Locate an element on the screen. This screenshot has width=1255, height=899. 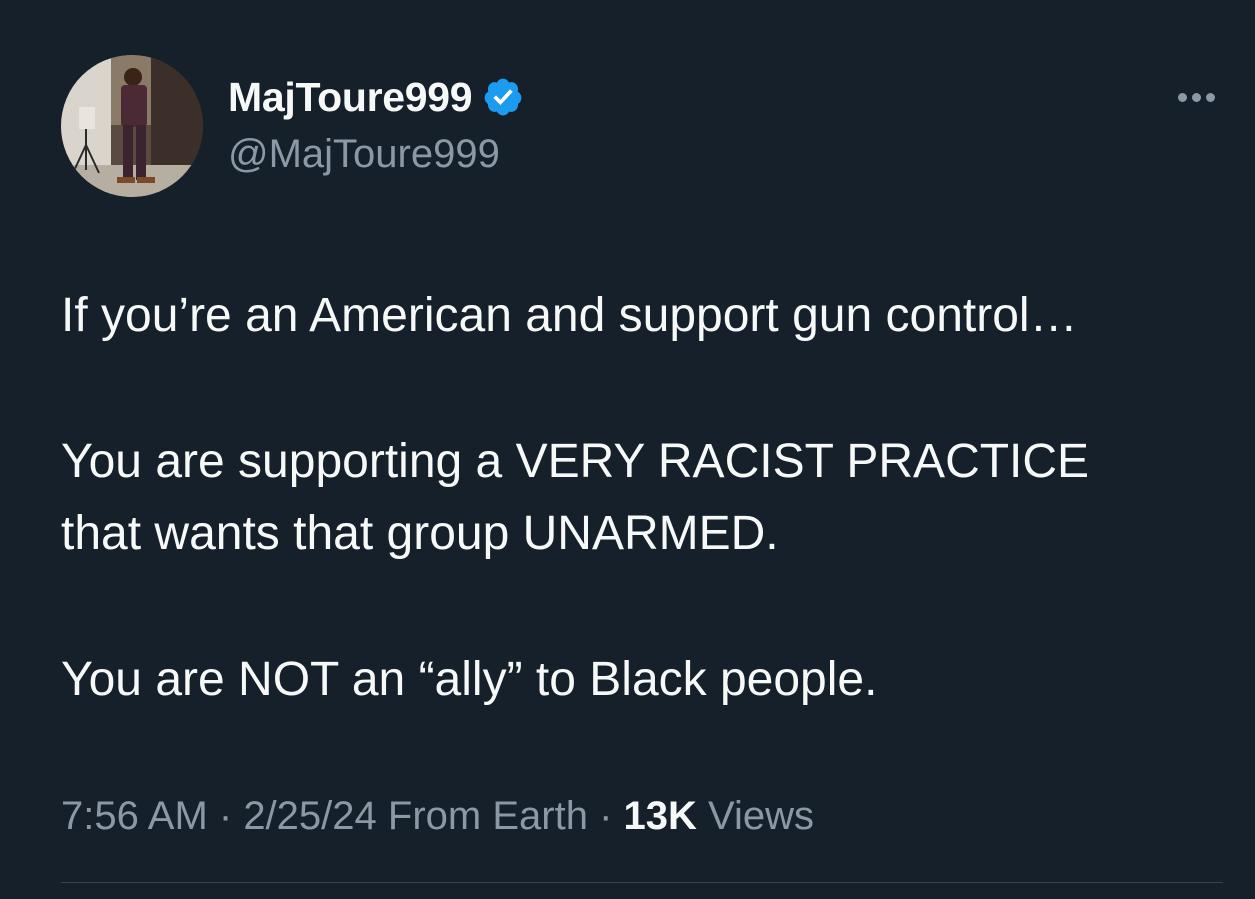
tweet-meta: 7:56 AM · 2/25/24 From Earth · 13K Views is located at coordinates (437, 816).